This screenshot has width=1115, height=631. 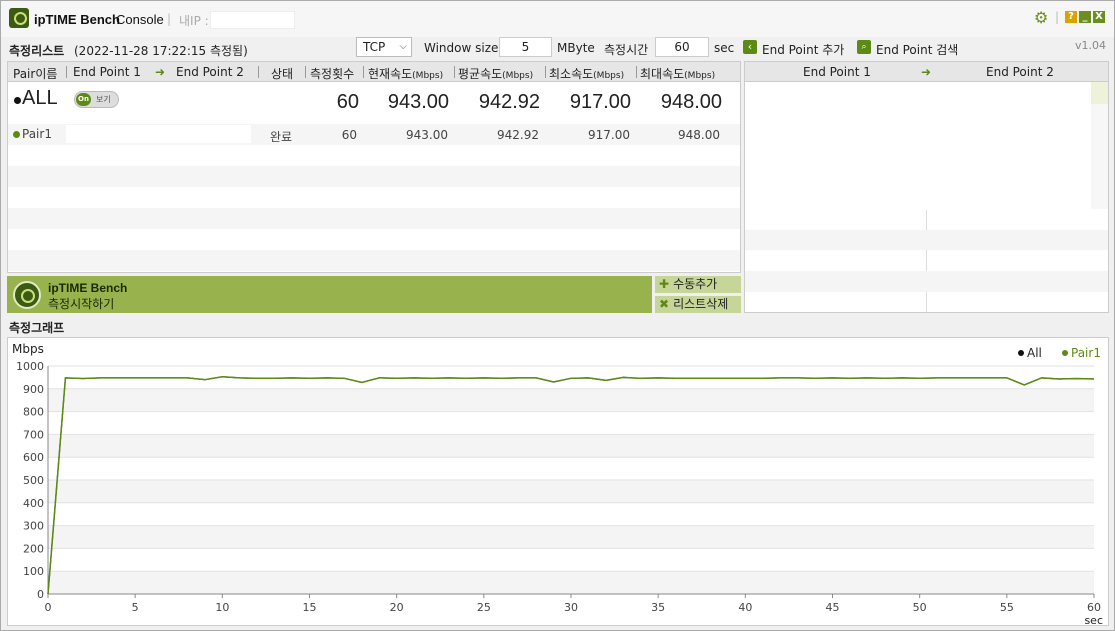 What do you see at coordinates (664, 304) in the screenshot?
I see `close-icon: ✖` at bounding box center [664, 304].